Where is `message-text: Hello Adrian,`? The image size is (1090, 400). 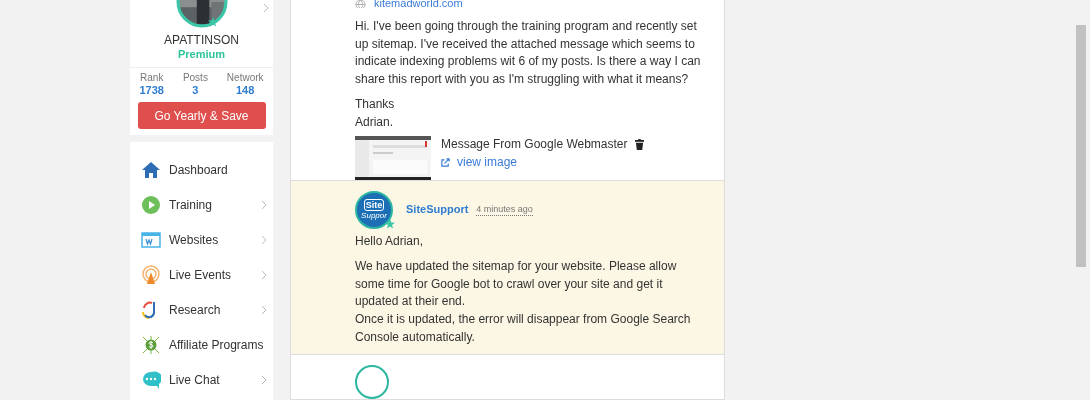 message-text: Hello Adrian, is located at coordinates (390, 241).